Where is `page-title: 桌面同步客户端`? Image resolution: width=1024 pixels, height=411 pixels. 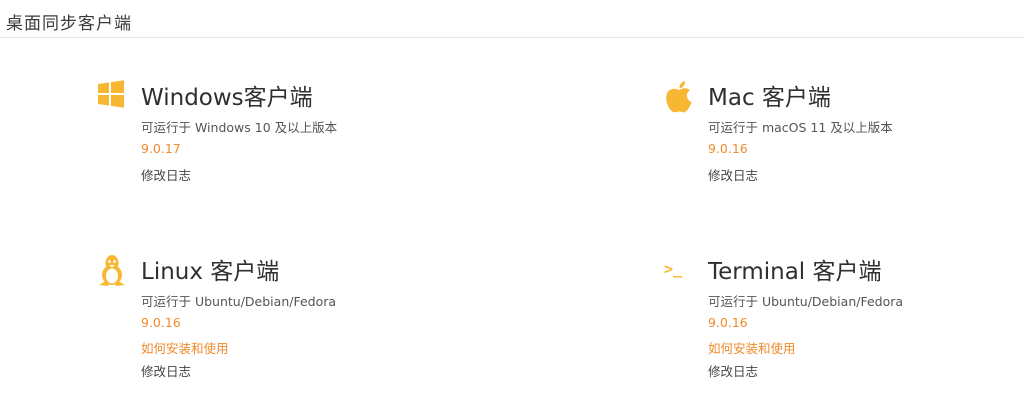 page-title: 桌面同步客户端 is located at coordinates (69, 24).